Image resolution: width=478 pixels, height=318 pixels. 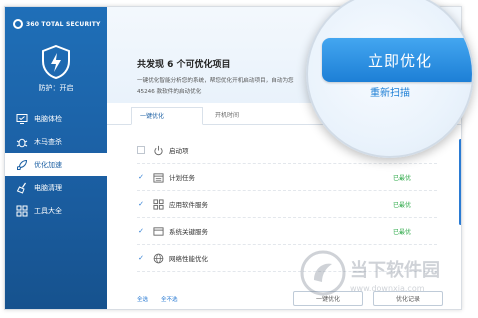 I want to click on logo-mark-icon, so click(x=18, y=24).